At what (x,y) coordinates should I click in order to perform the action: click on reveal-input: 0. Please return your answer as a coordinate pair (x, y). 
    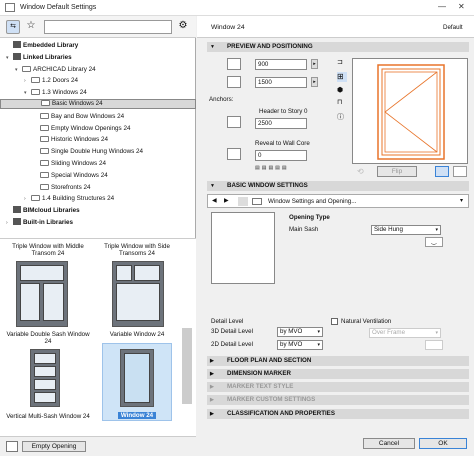
    Looking at the image, I should click on (281, 155).